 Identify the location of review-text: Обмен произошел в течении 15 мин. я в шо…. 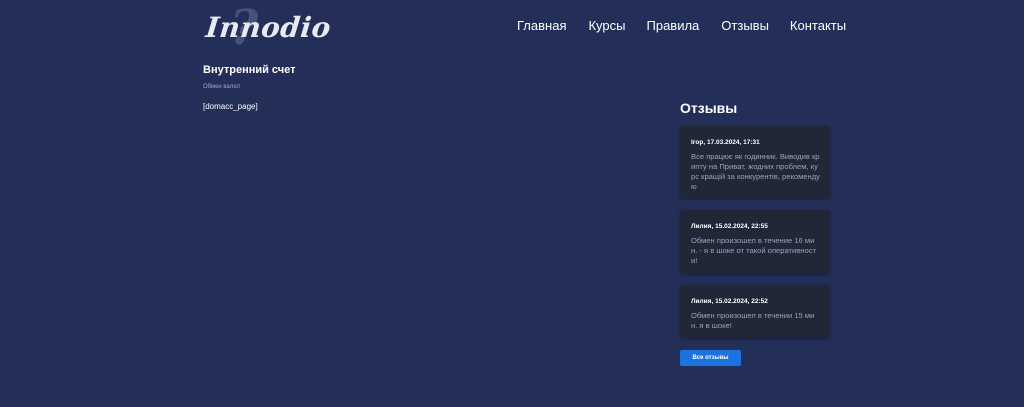
(753, 320).